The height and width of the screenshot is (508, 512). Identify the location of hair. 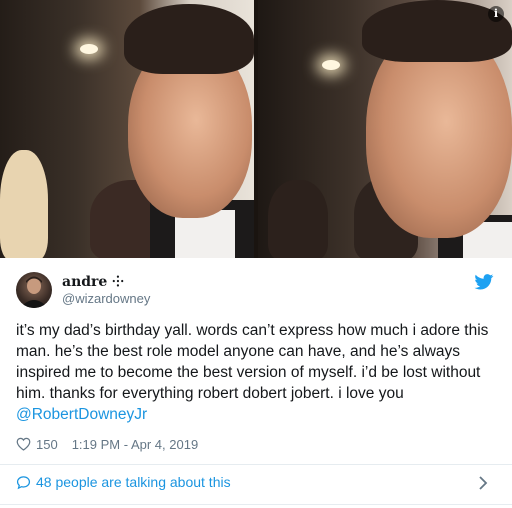
(189, 39).